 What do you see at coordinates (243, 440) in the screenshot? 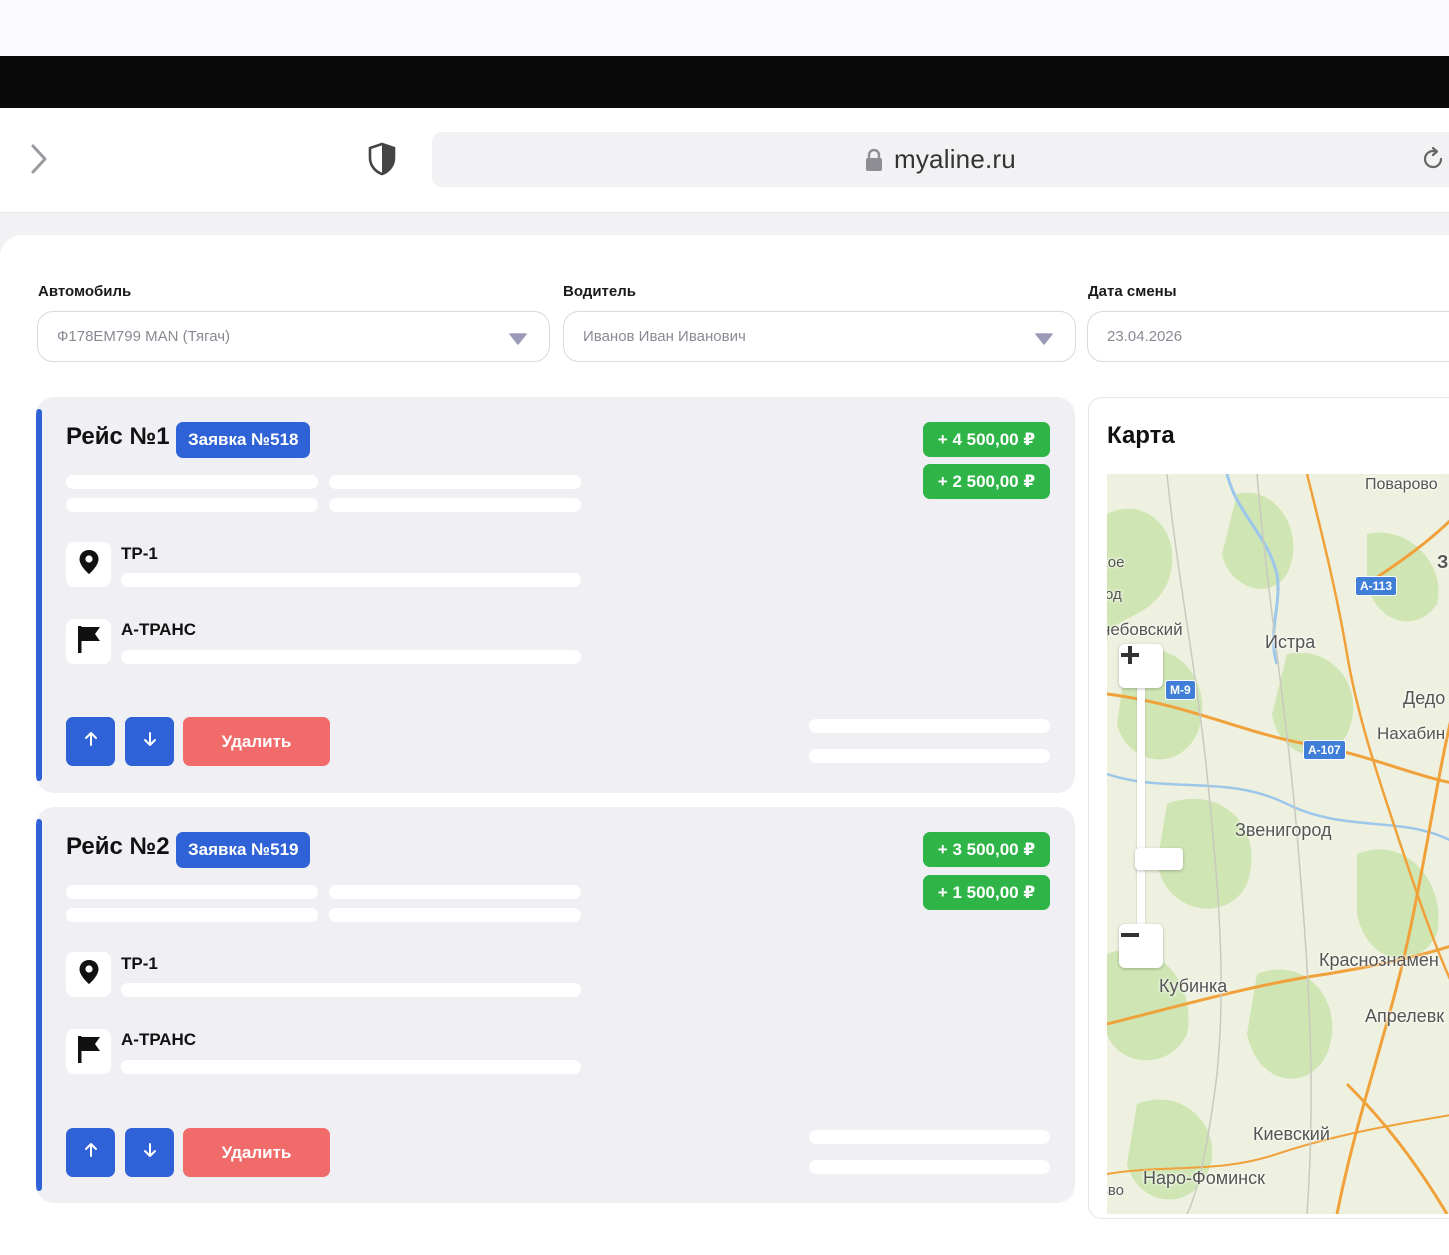
I see `order-badge: Заявка №518` at bounding box center [243, 440].